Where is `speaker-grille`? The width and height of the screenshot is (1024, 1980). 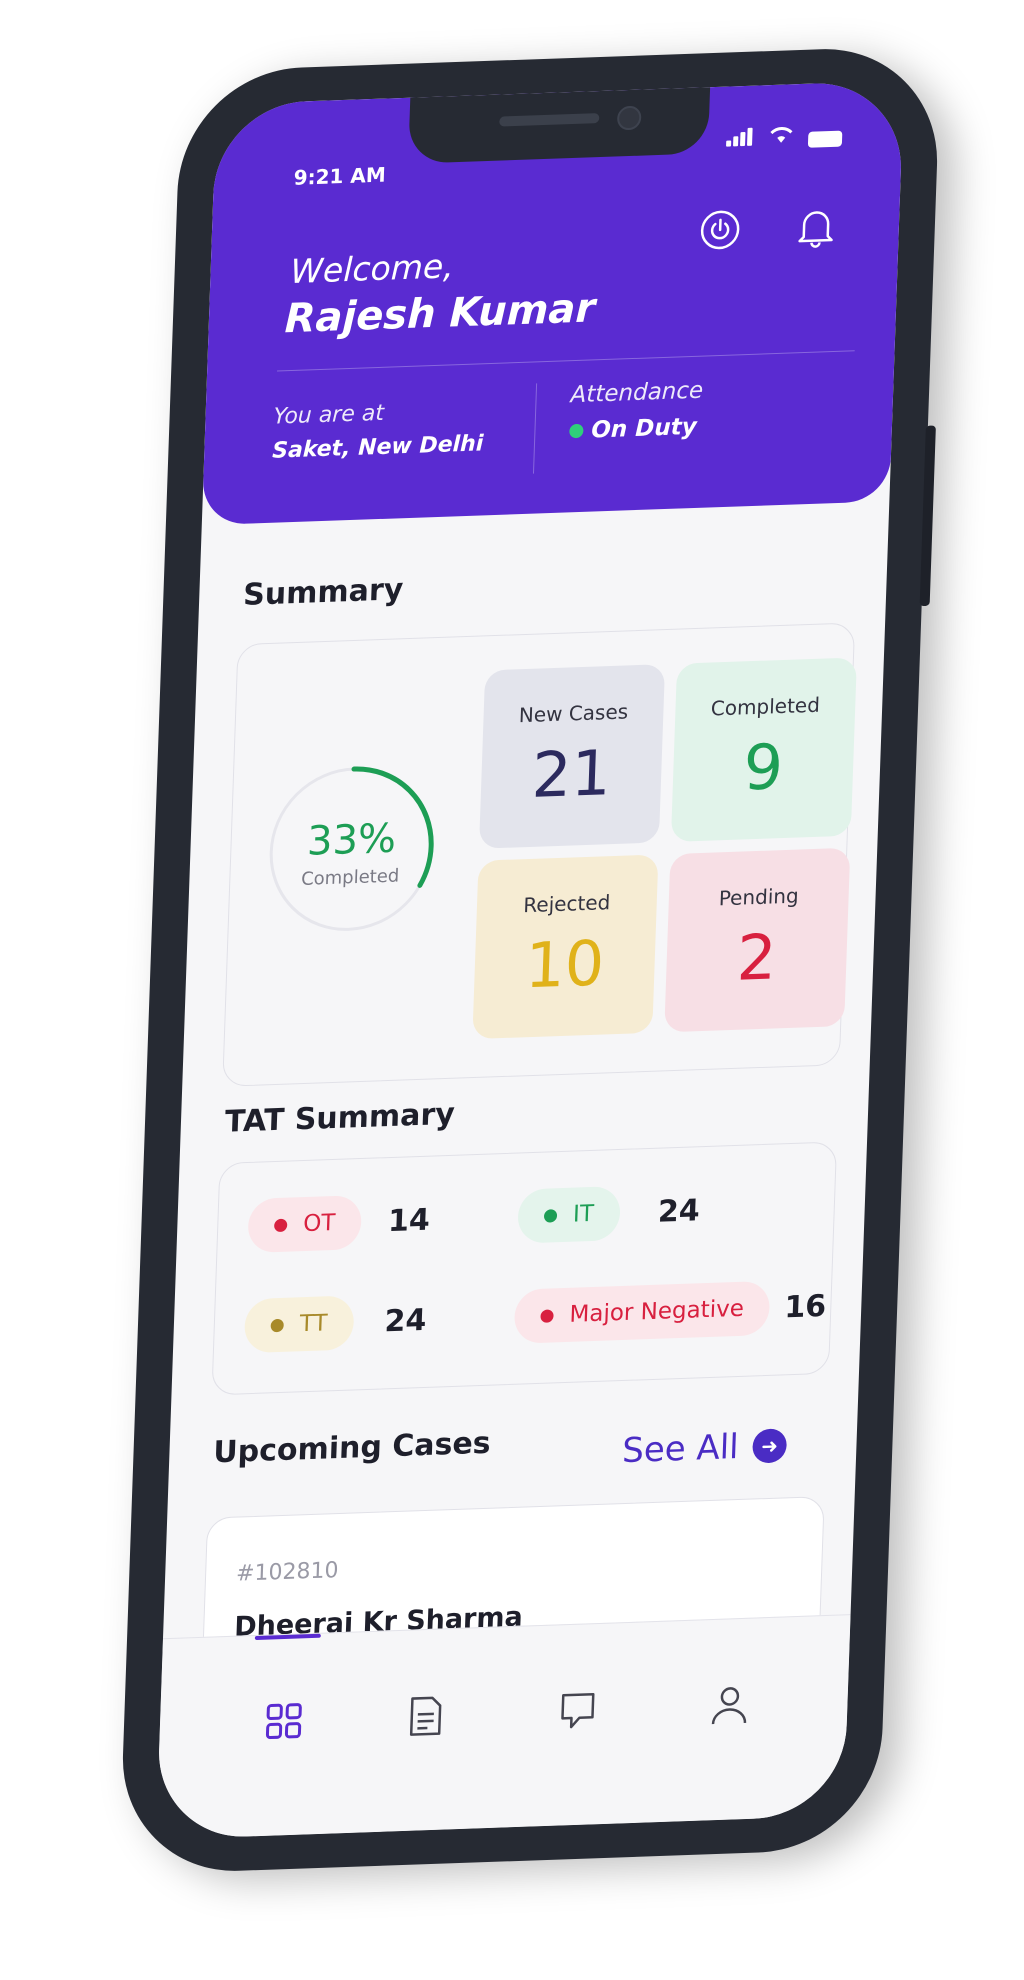 speaker-grille is located at coordinates (549, 120).